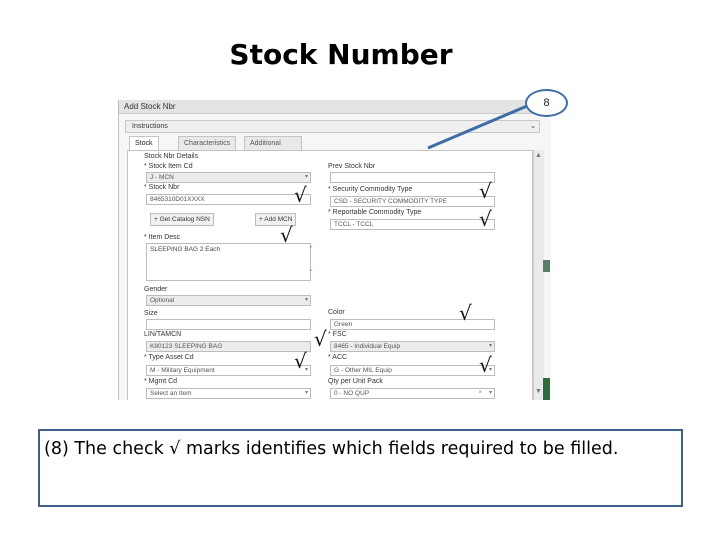 This screenshot has height=540, width=720. What do you see at coordinates (477, 127) in the screenshot?
I see `arrow-line` at bounding box center [477, 127].